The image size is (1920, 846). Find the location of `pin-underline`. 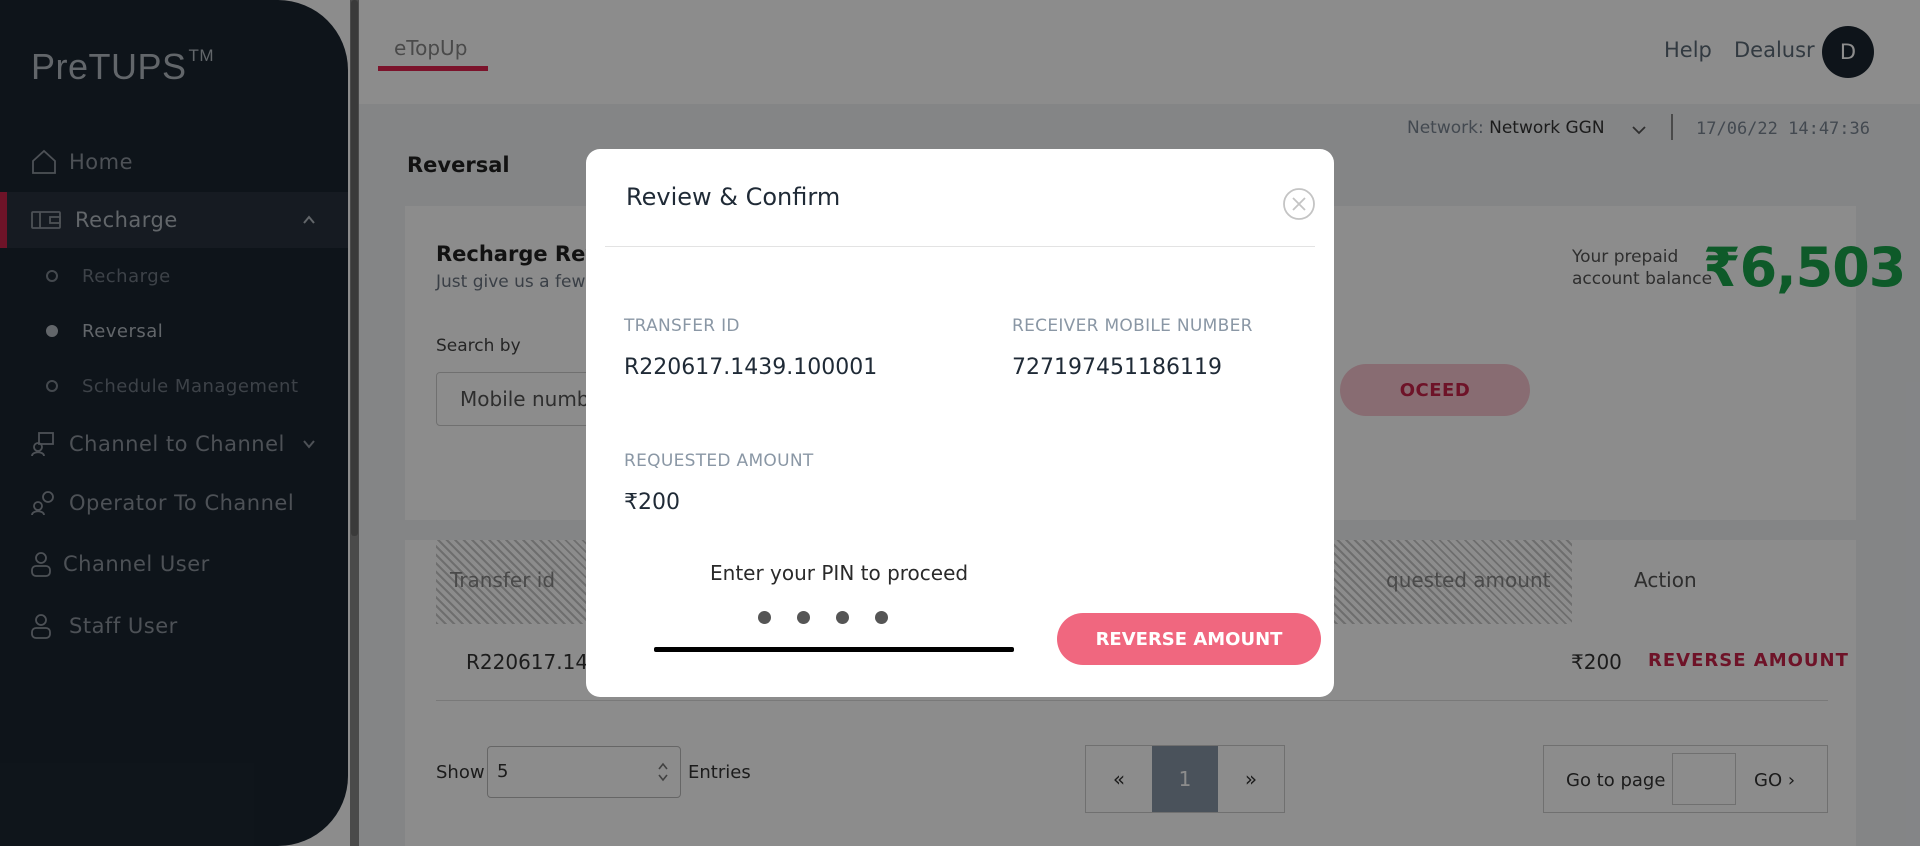

pin-underline is located at coordinates (834, 649).